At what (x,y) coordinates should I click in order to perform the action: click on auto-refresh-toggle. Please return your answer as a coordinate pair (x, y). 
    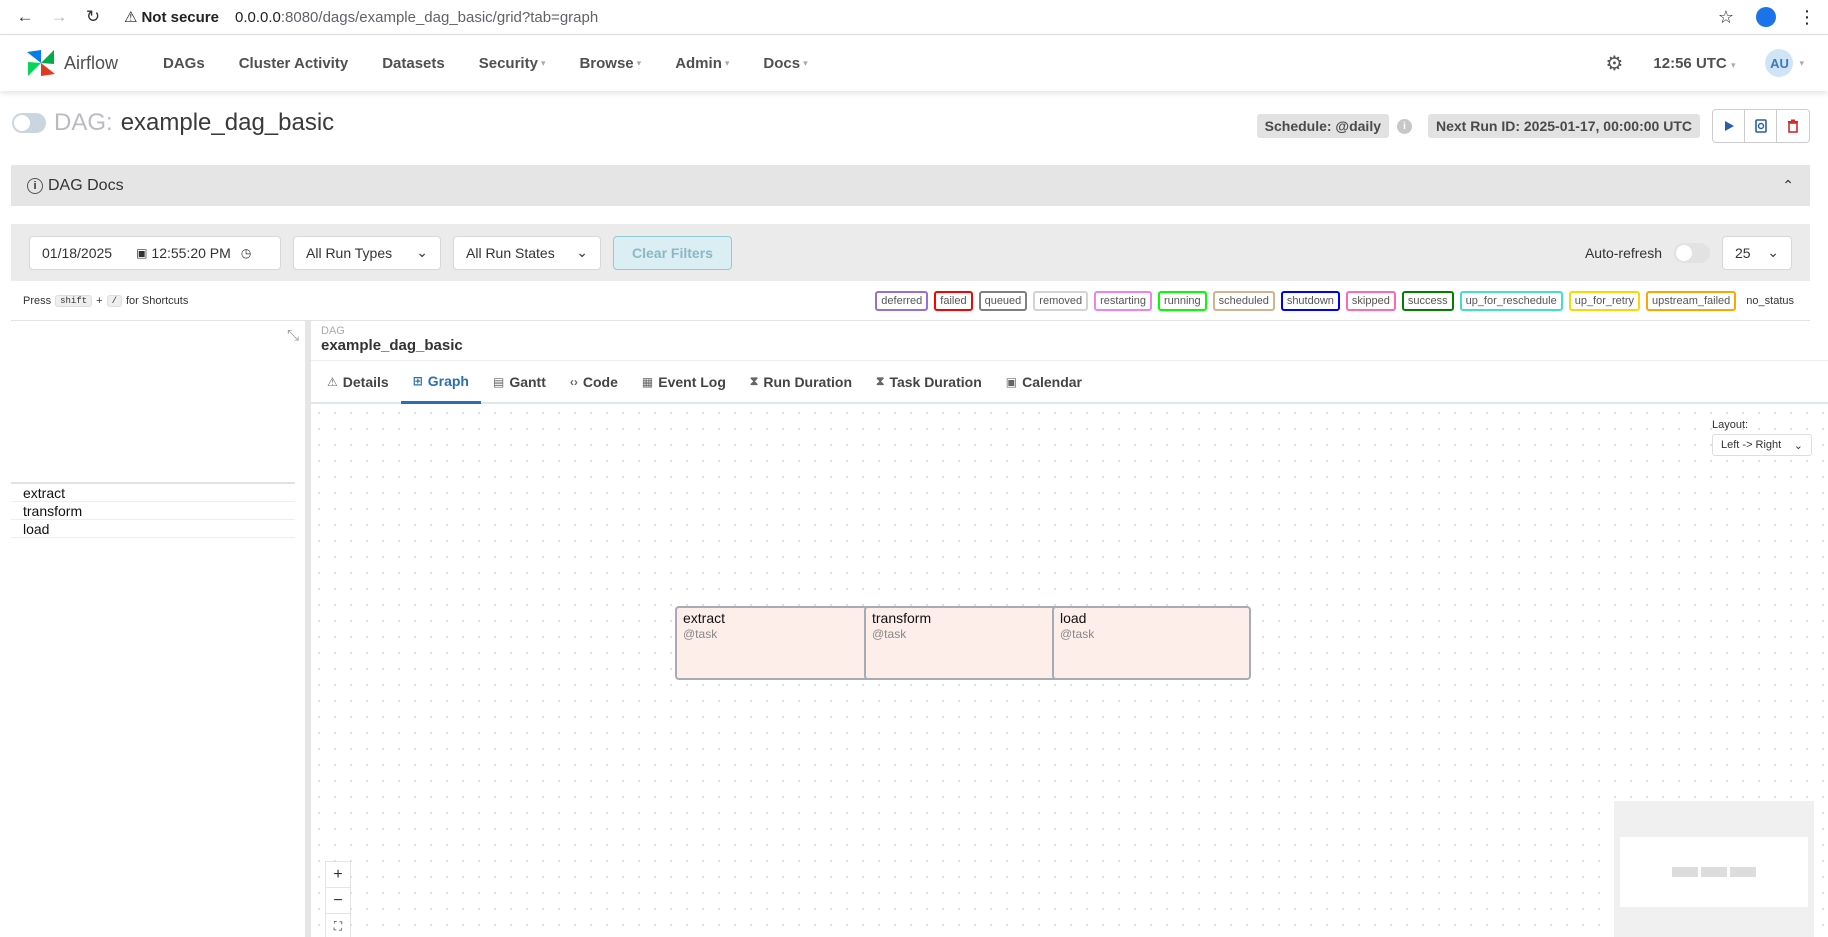
    Looking at the image, I should click on (1692, 252).